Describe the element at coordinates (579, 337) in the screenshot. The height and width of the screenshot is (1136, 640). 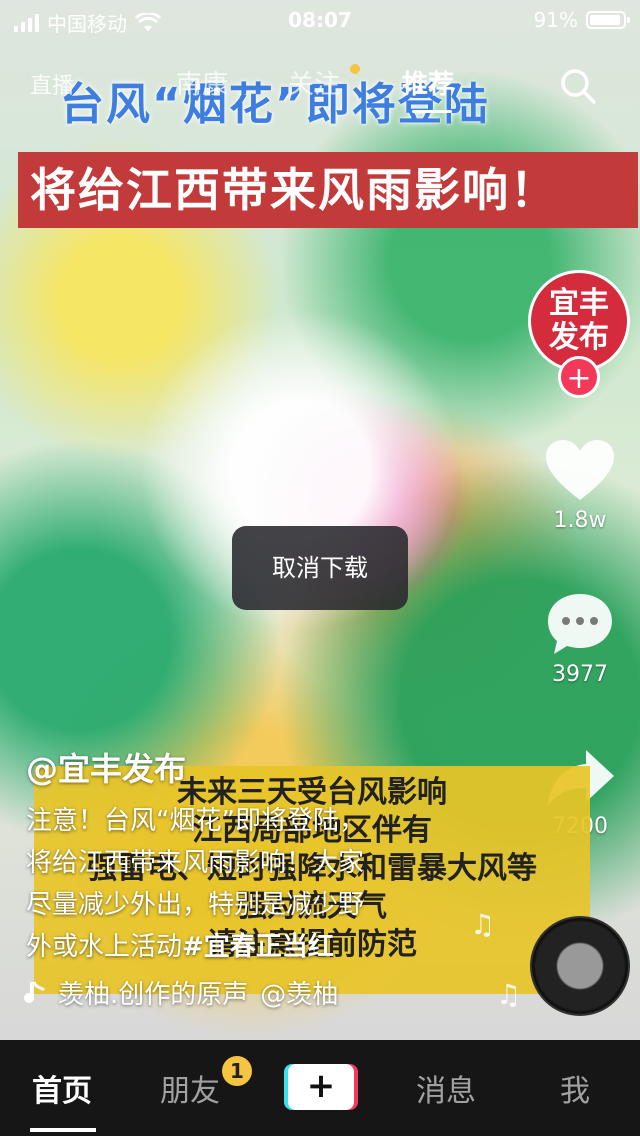
I see `avatar-text-line2: 发布` at that location.